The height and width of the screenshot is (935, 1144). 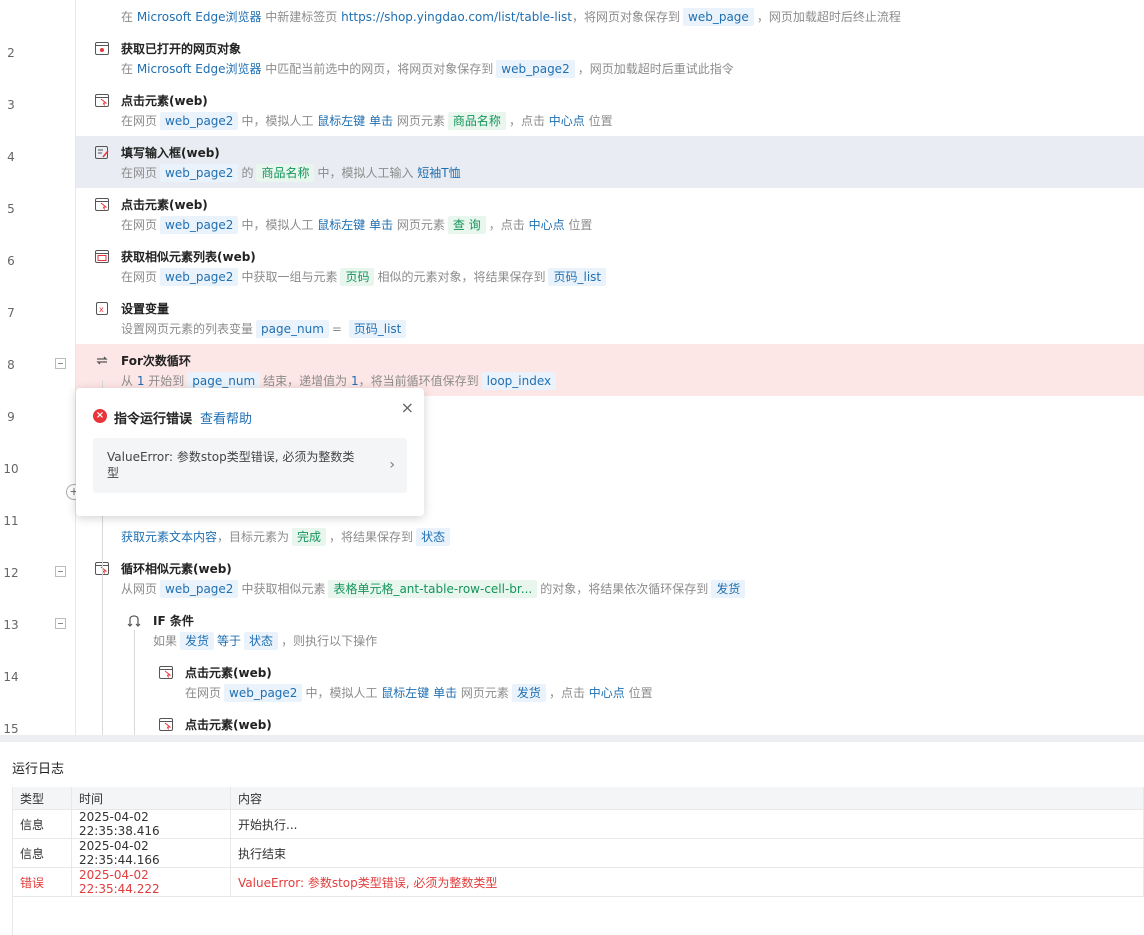 I want to click on log-cell-time: 2025-04-02 22:35:44.166, so click(x=151, y=853).